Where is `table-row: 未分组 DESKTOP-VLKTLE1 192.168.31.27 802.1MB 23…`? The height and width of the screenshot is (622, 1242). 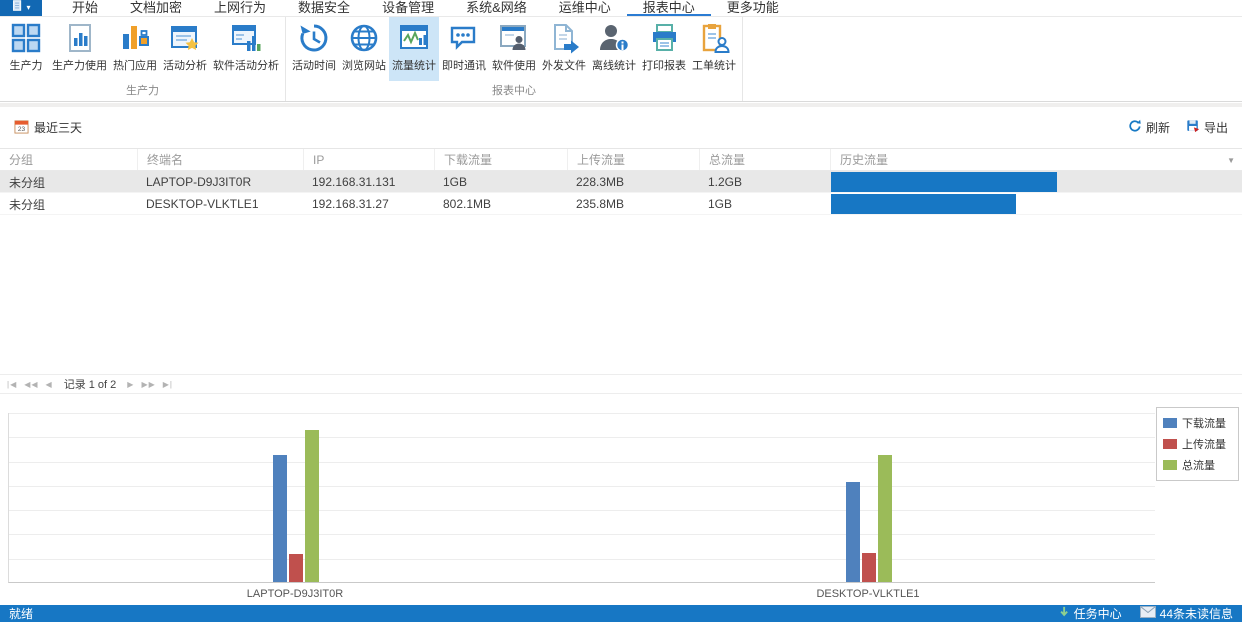
table-row: 未分组 DESKTOP-VLKTLE1 192.168.31.27 802.1MB 23… is located at coordinates (621, 204).